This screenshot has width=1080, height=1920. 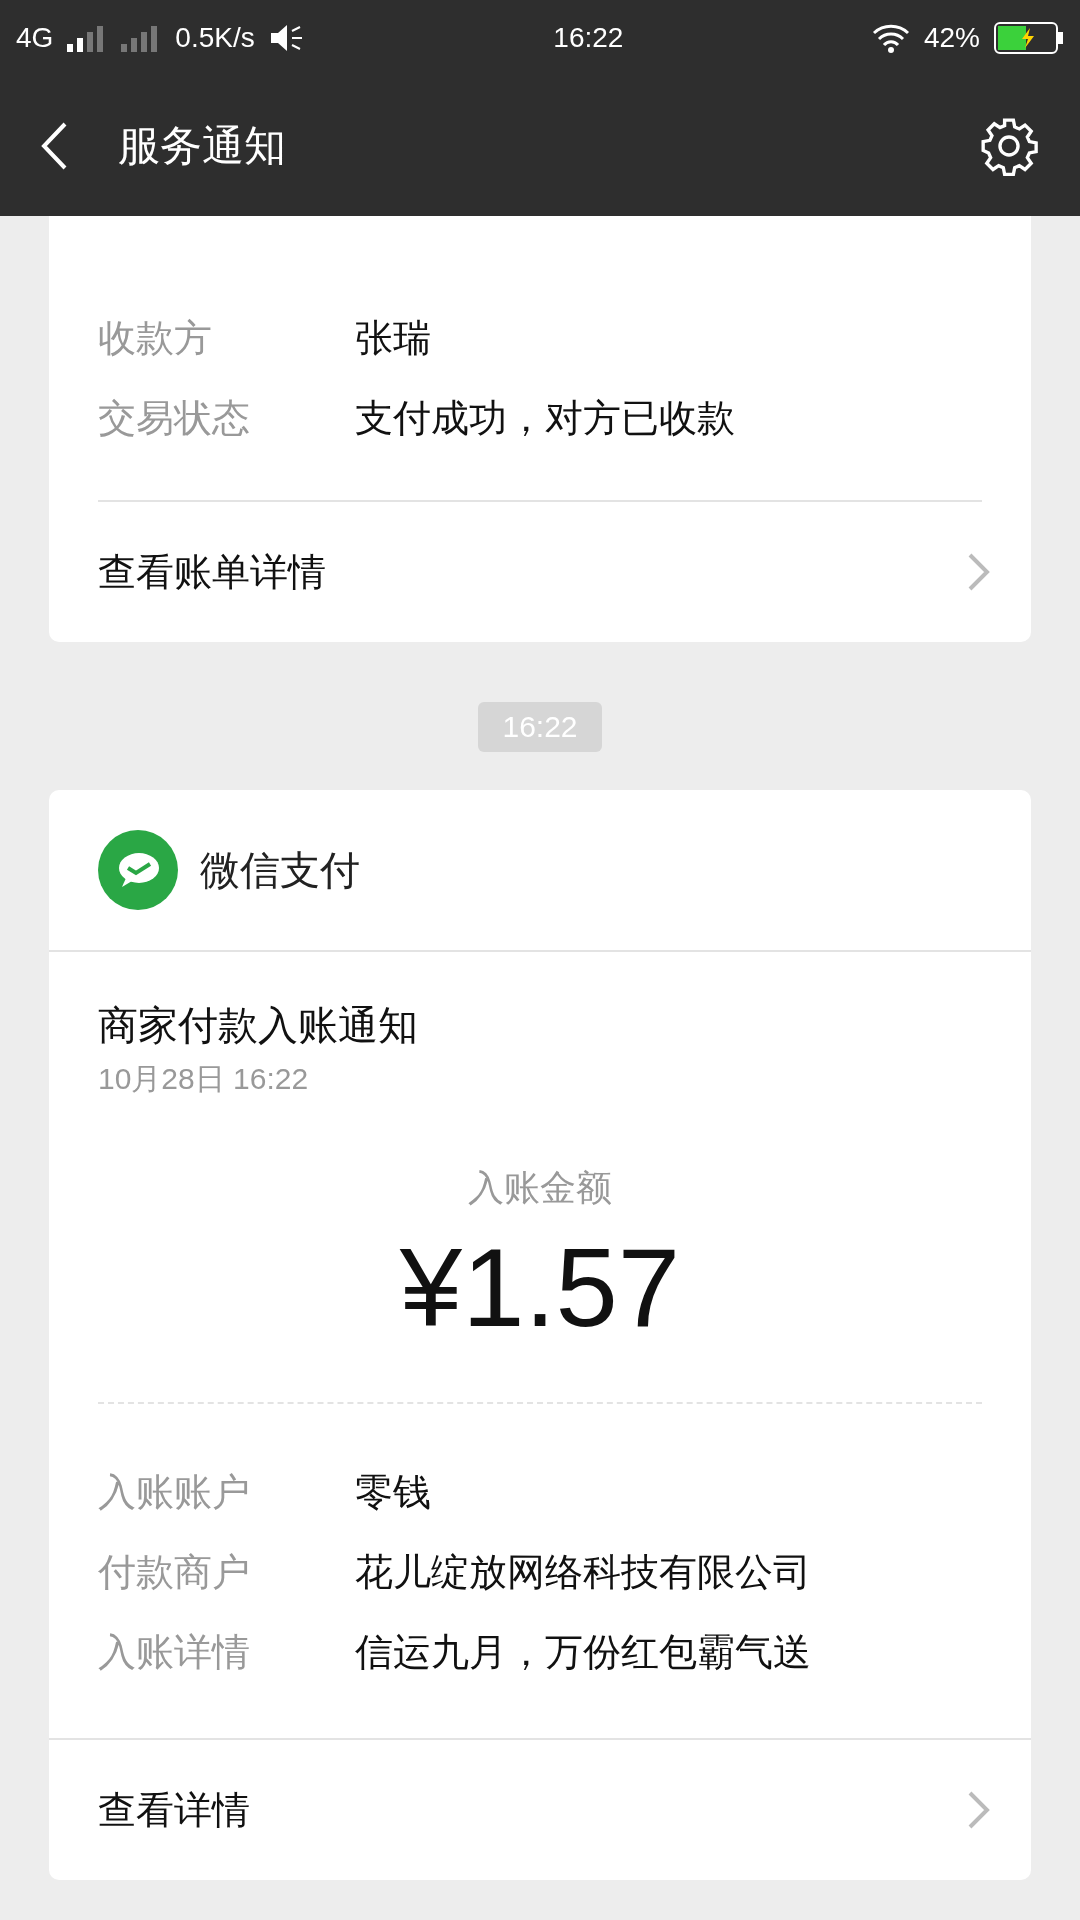 What do you see at coordinates (951, 38) in the screenshot?
I see `battery-level: 42%` at bounding box center [951, 38].